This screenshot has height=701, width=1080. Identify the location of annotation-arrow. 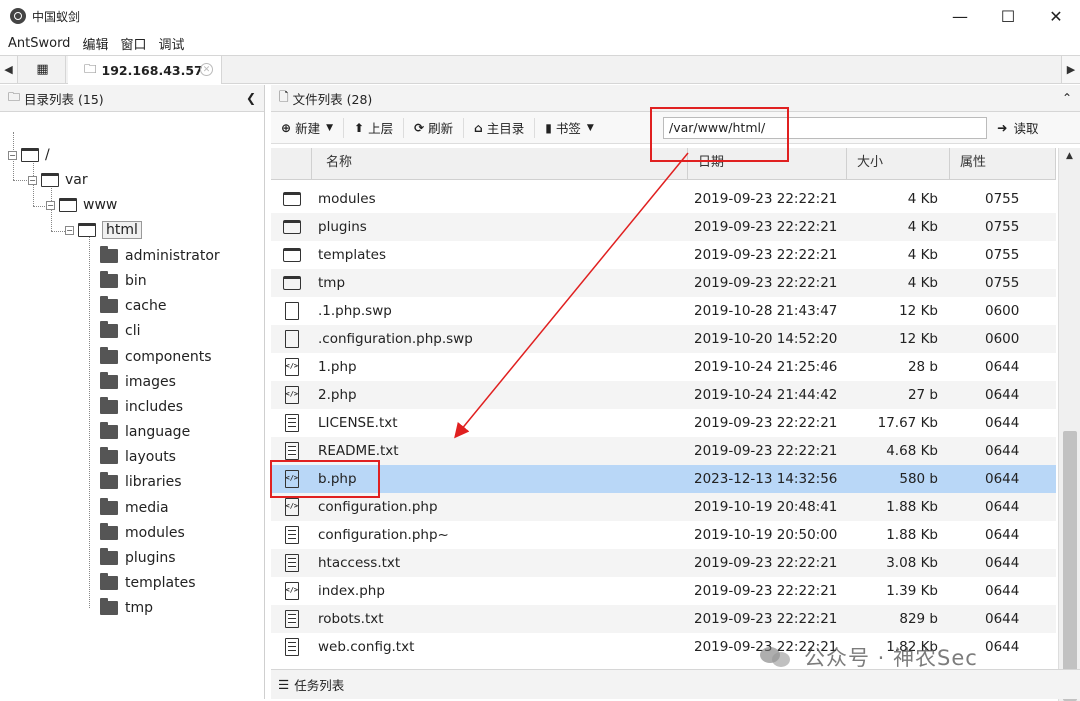
(571, 295).